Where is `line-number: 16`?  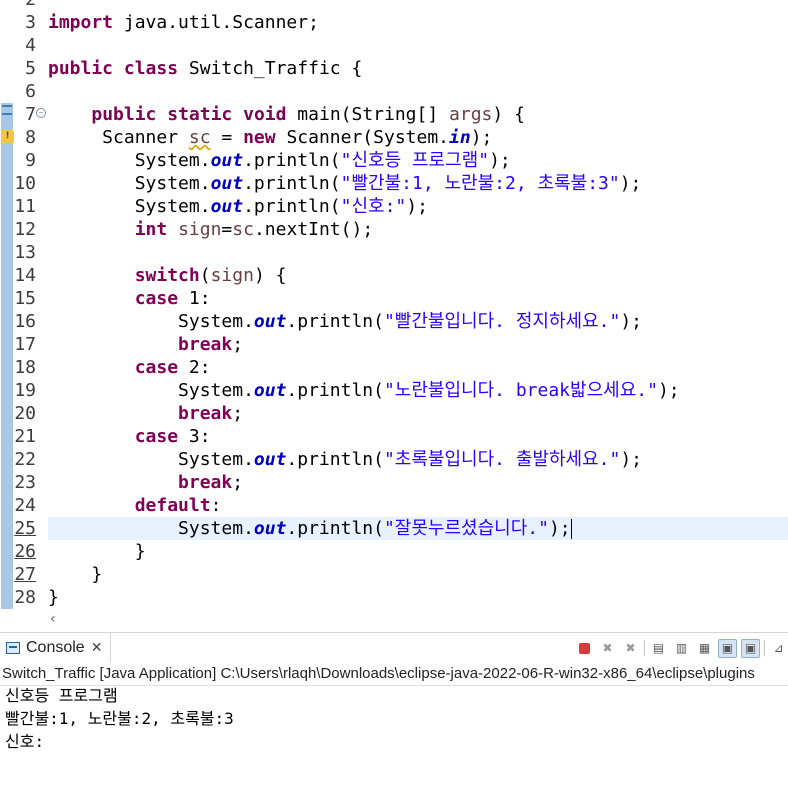
line-number: 16 is located at coordinates (25, 321).